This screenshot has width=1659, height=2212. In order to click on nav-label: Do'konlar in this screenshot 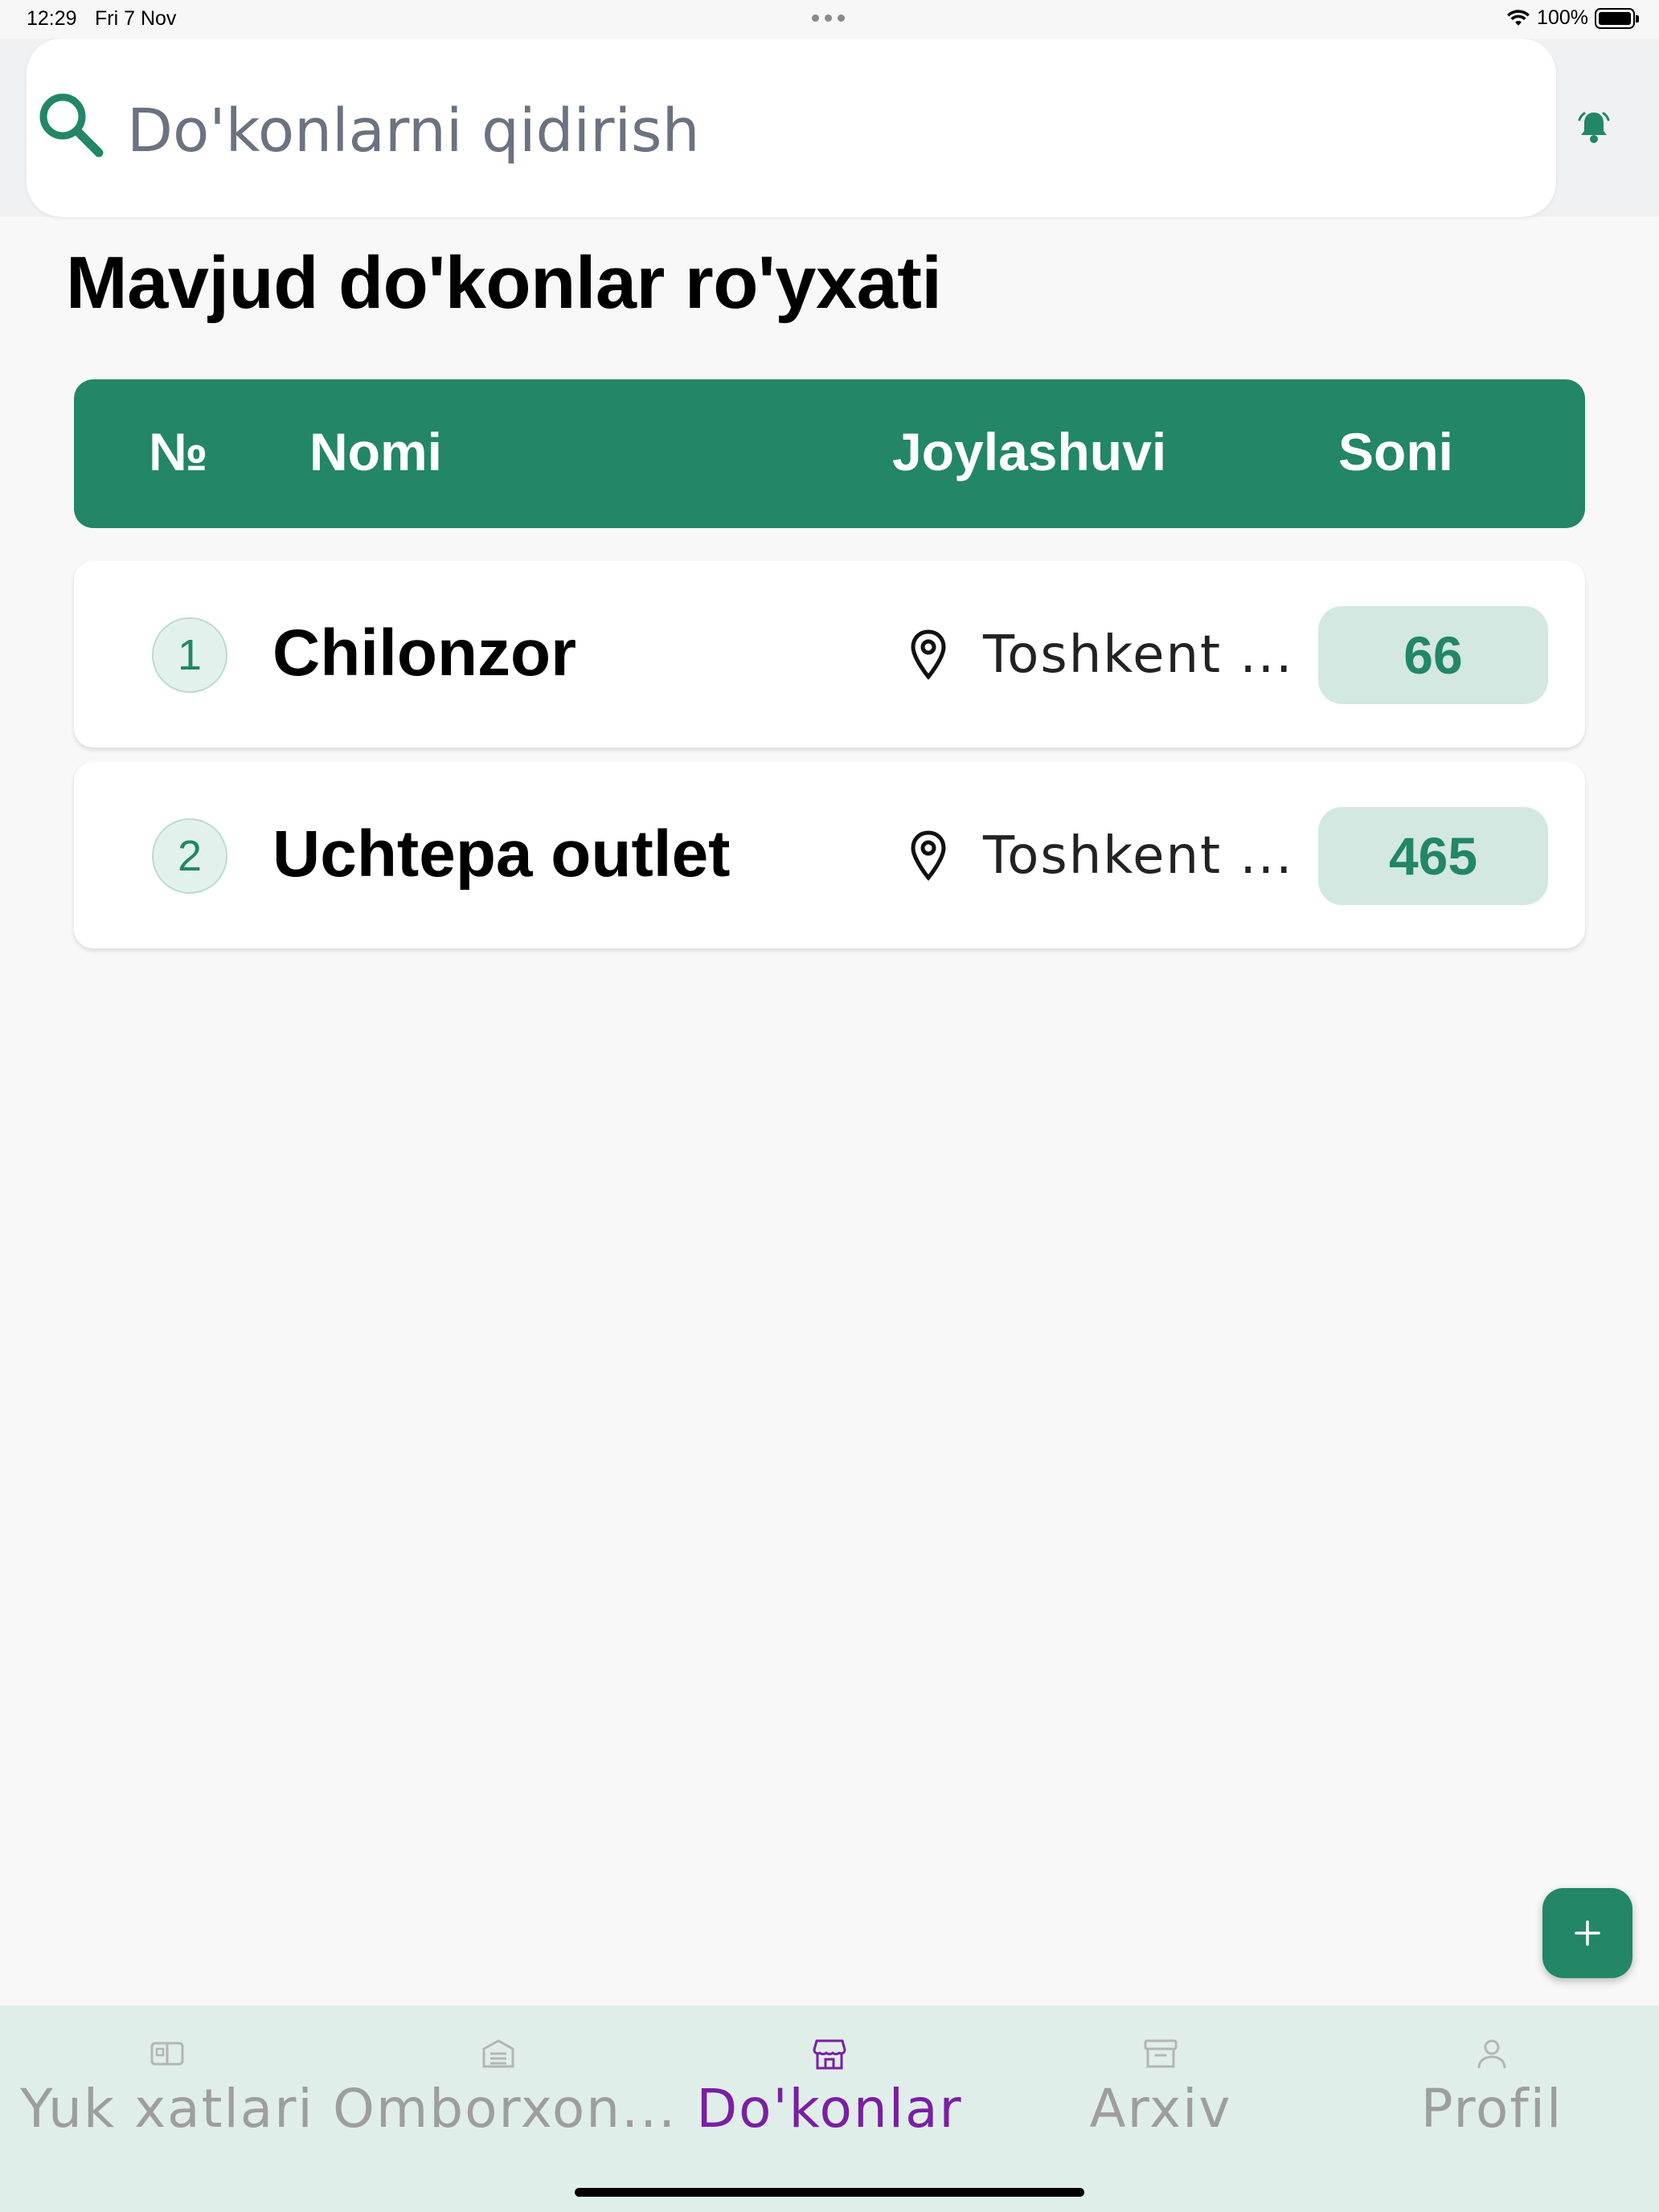, I will do `click(829, 2109)`.